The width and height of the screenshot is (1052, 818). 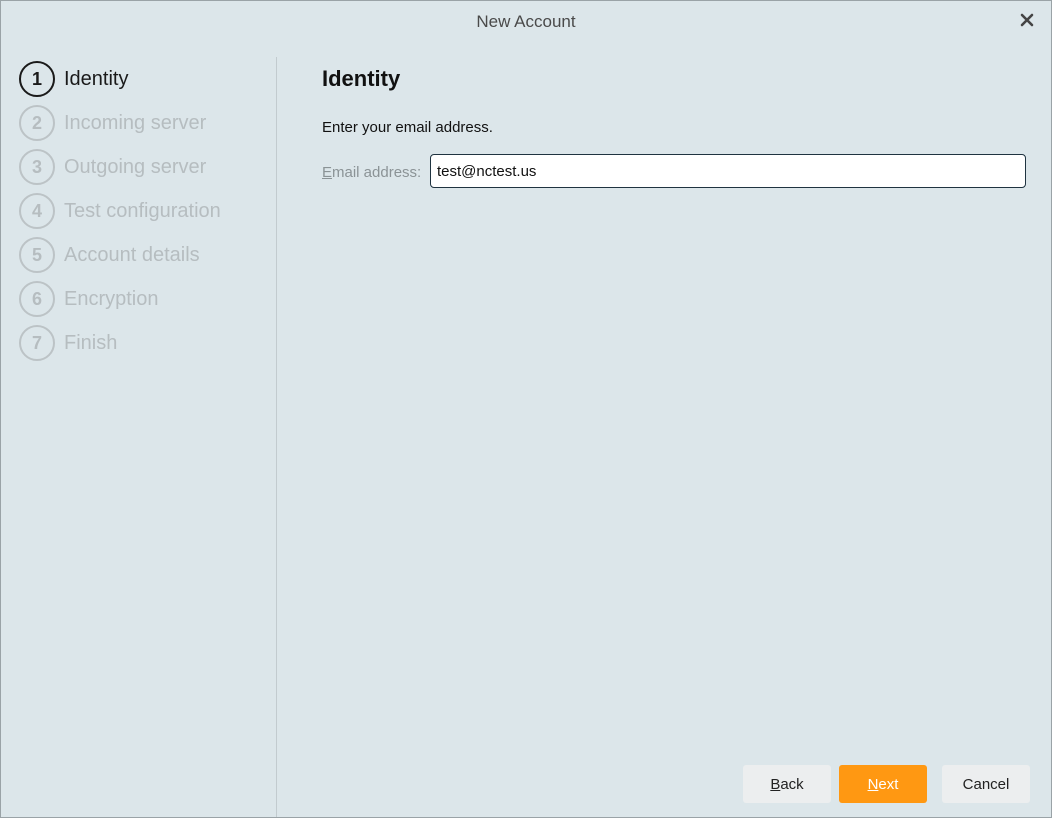 What do you see at coordinates (986, 784) in the screenshot?
I see `cancel-button: Cancel` at bounding box center [986, 784].